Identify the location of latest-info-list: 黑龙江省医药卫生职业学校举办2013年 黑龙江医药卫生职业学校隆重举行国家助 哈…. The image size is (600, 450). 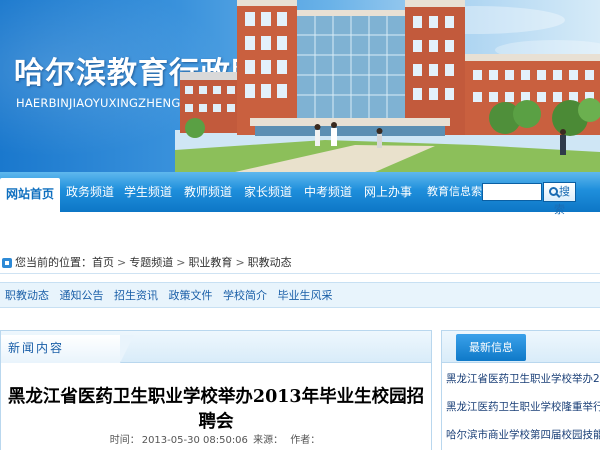
(523, 410).